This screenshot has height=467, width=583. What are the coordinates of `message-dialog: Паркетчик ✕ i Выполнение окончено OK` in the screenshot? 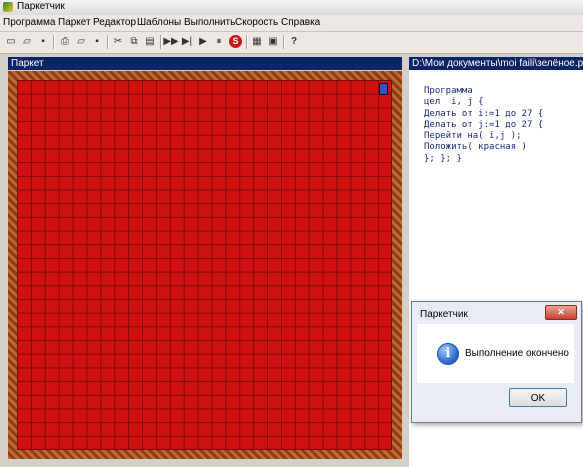 It's located at (496, 362).